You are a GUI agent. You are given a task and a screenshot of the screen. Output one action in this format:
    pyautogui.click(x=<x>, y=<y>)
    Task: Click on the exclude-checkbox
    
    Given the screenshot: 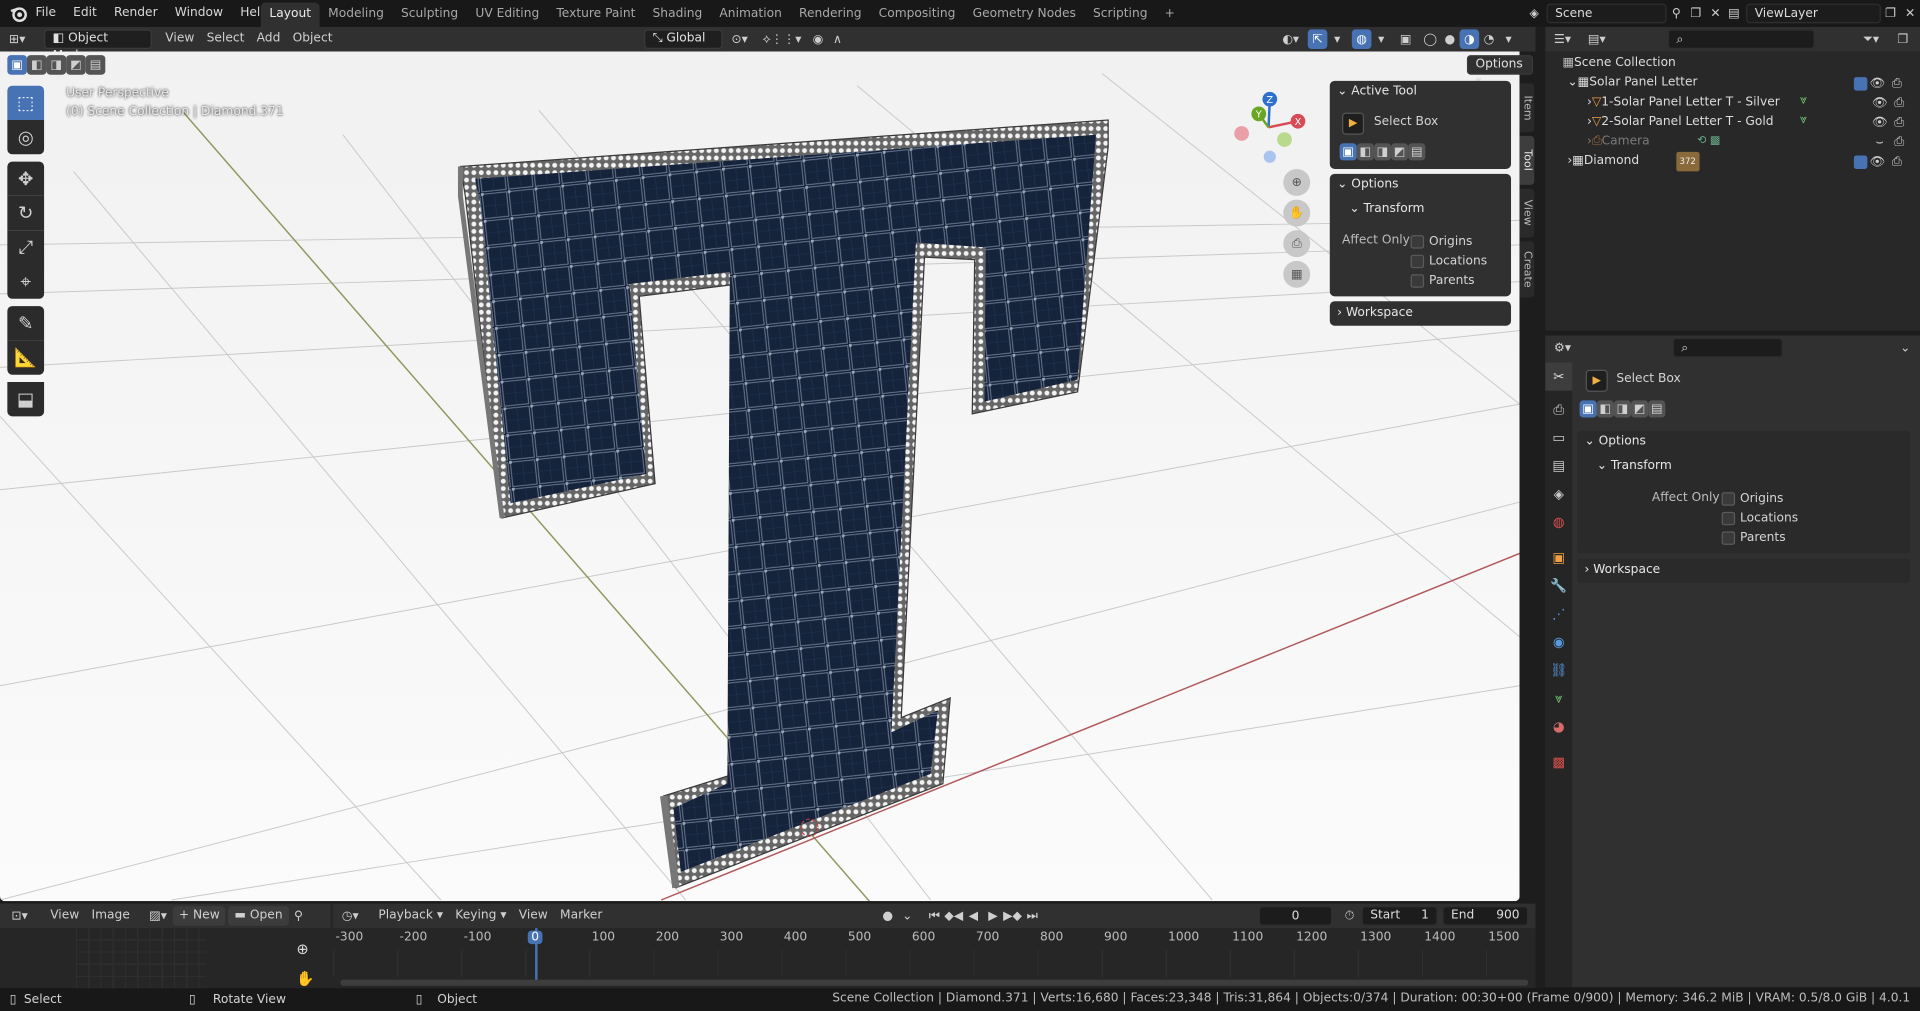 What is the action you would take?
    pyautogui.click(x=1860, y=83)
    